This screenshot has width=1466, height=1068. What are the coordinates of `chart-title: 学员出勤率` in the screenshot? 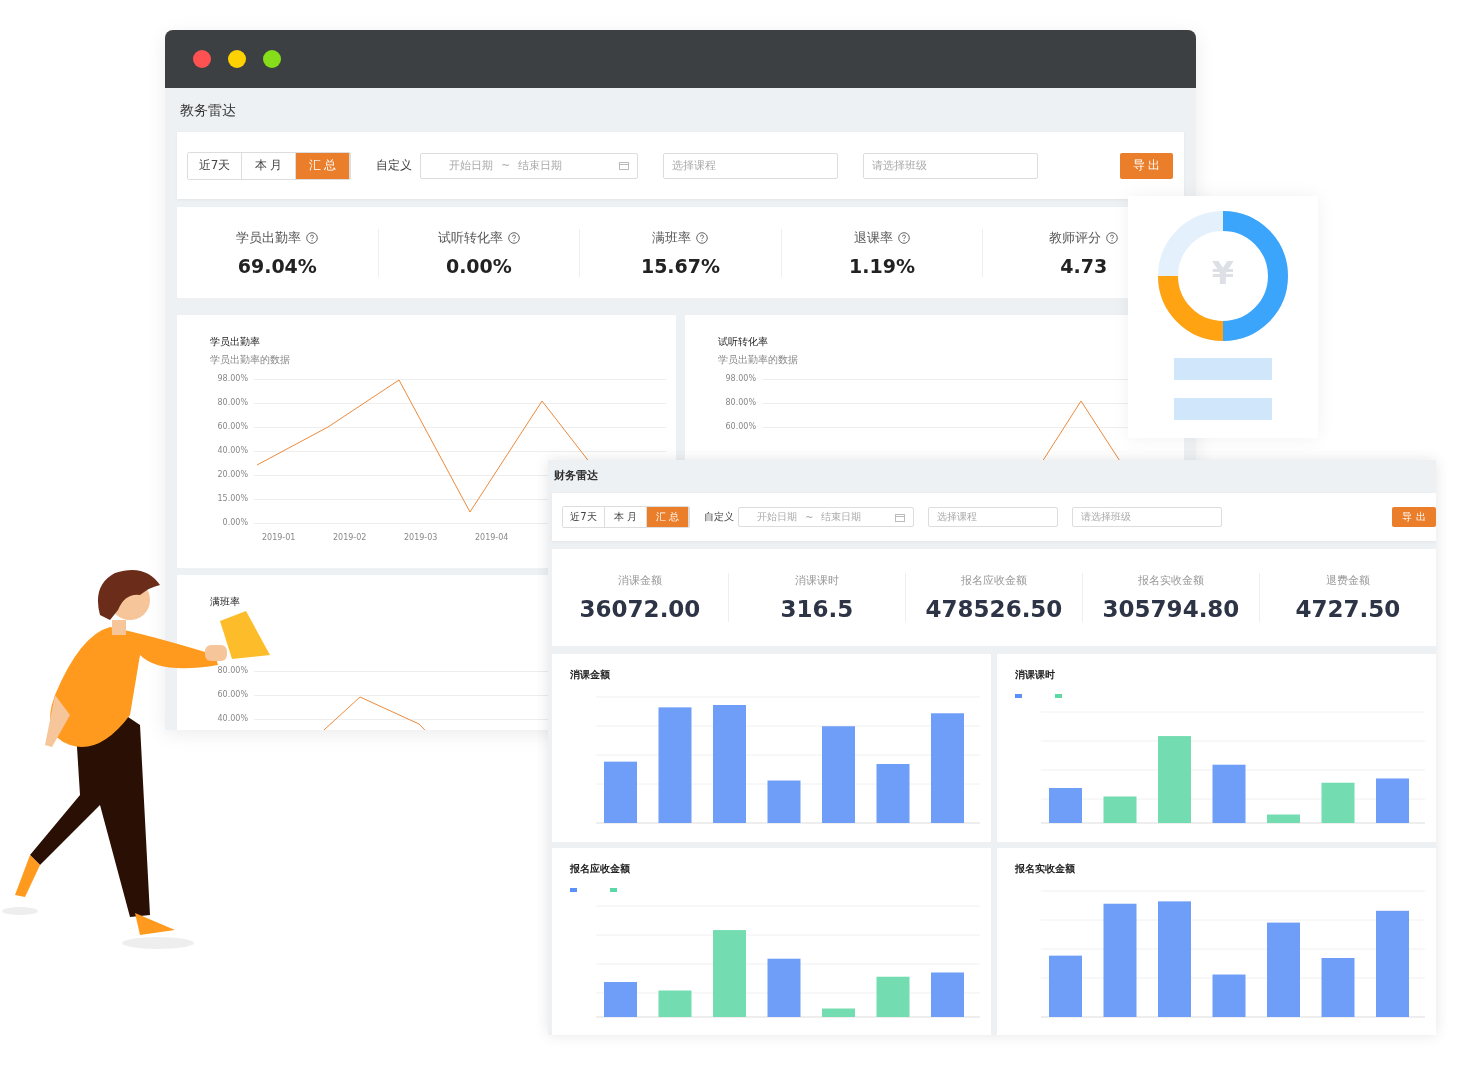 It's located at (235, 342).